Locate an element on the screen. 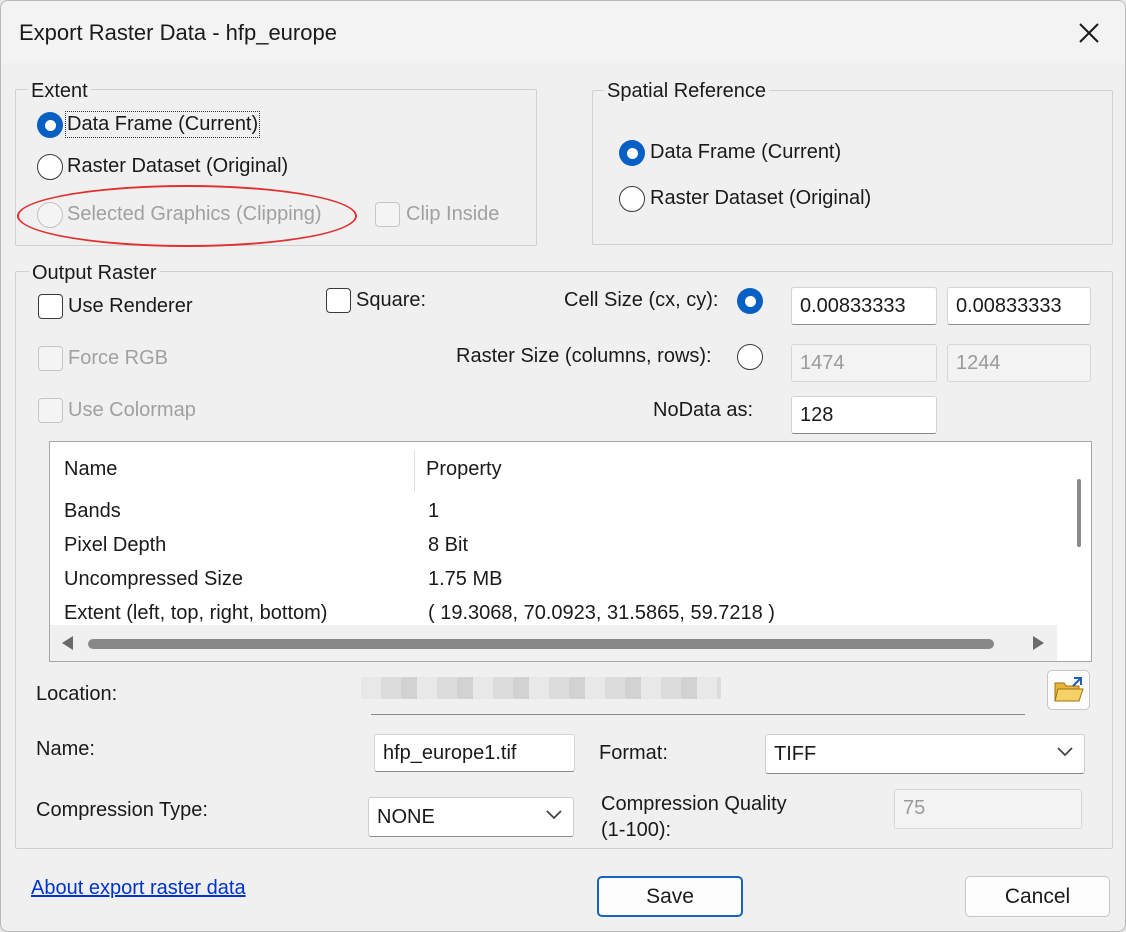  spatial-data-frame-label: Data Frame (Current) is located at coordinates (746, 152).